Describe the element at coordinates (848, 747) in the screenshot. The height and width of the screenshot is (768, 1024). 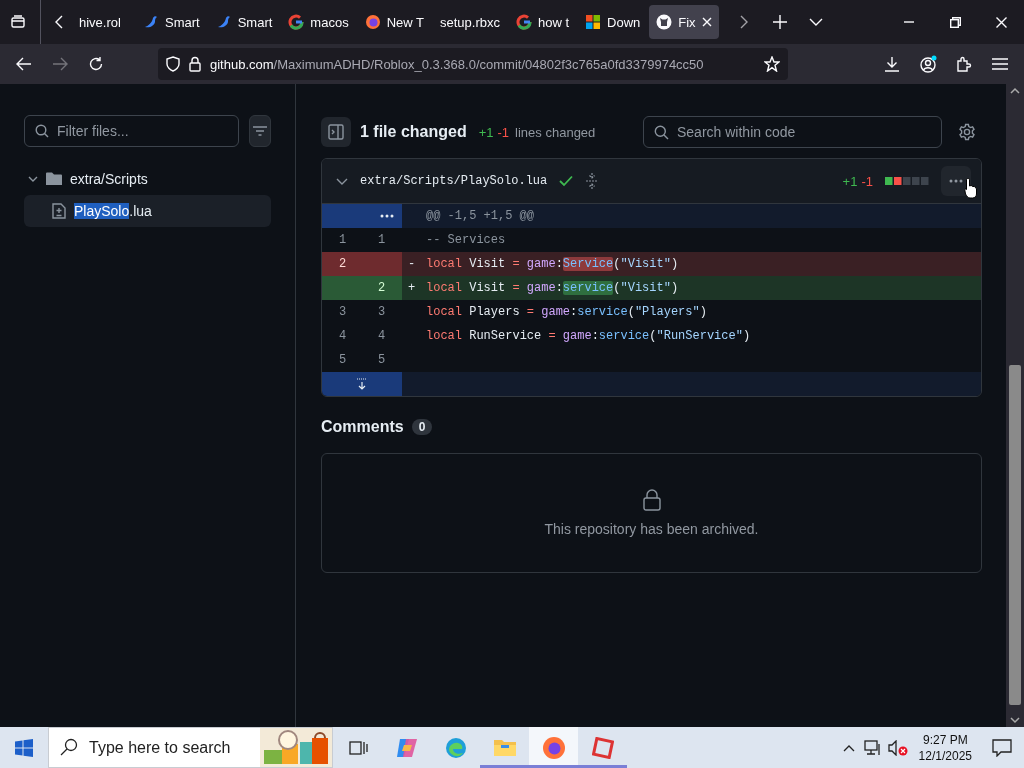
I see `chevron-up-icon` at that location.